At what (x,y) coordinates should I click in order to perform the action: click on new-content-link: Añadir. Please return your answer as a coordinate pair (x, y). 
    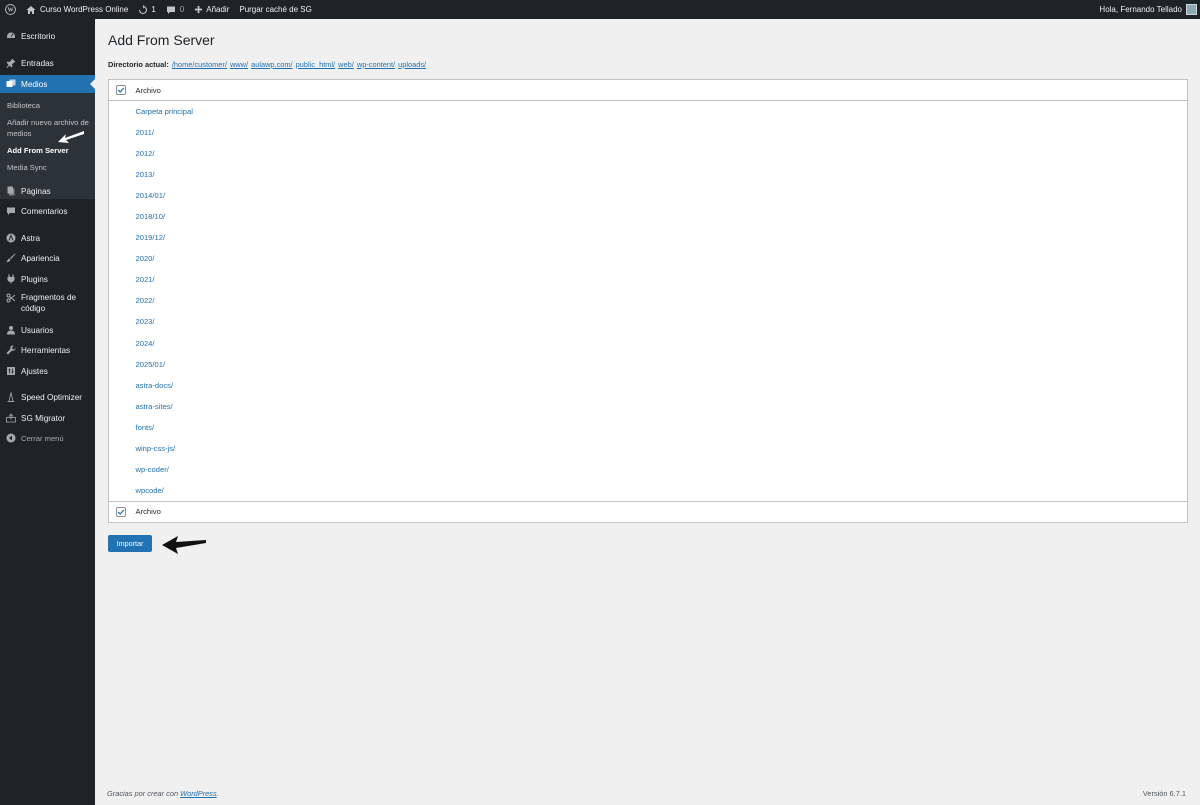
    Looking at the image, I should click on (211, 9).